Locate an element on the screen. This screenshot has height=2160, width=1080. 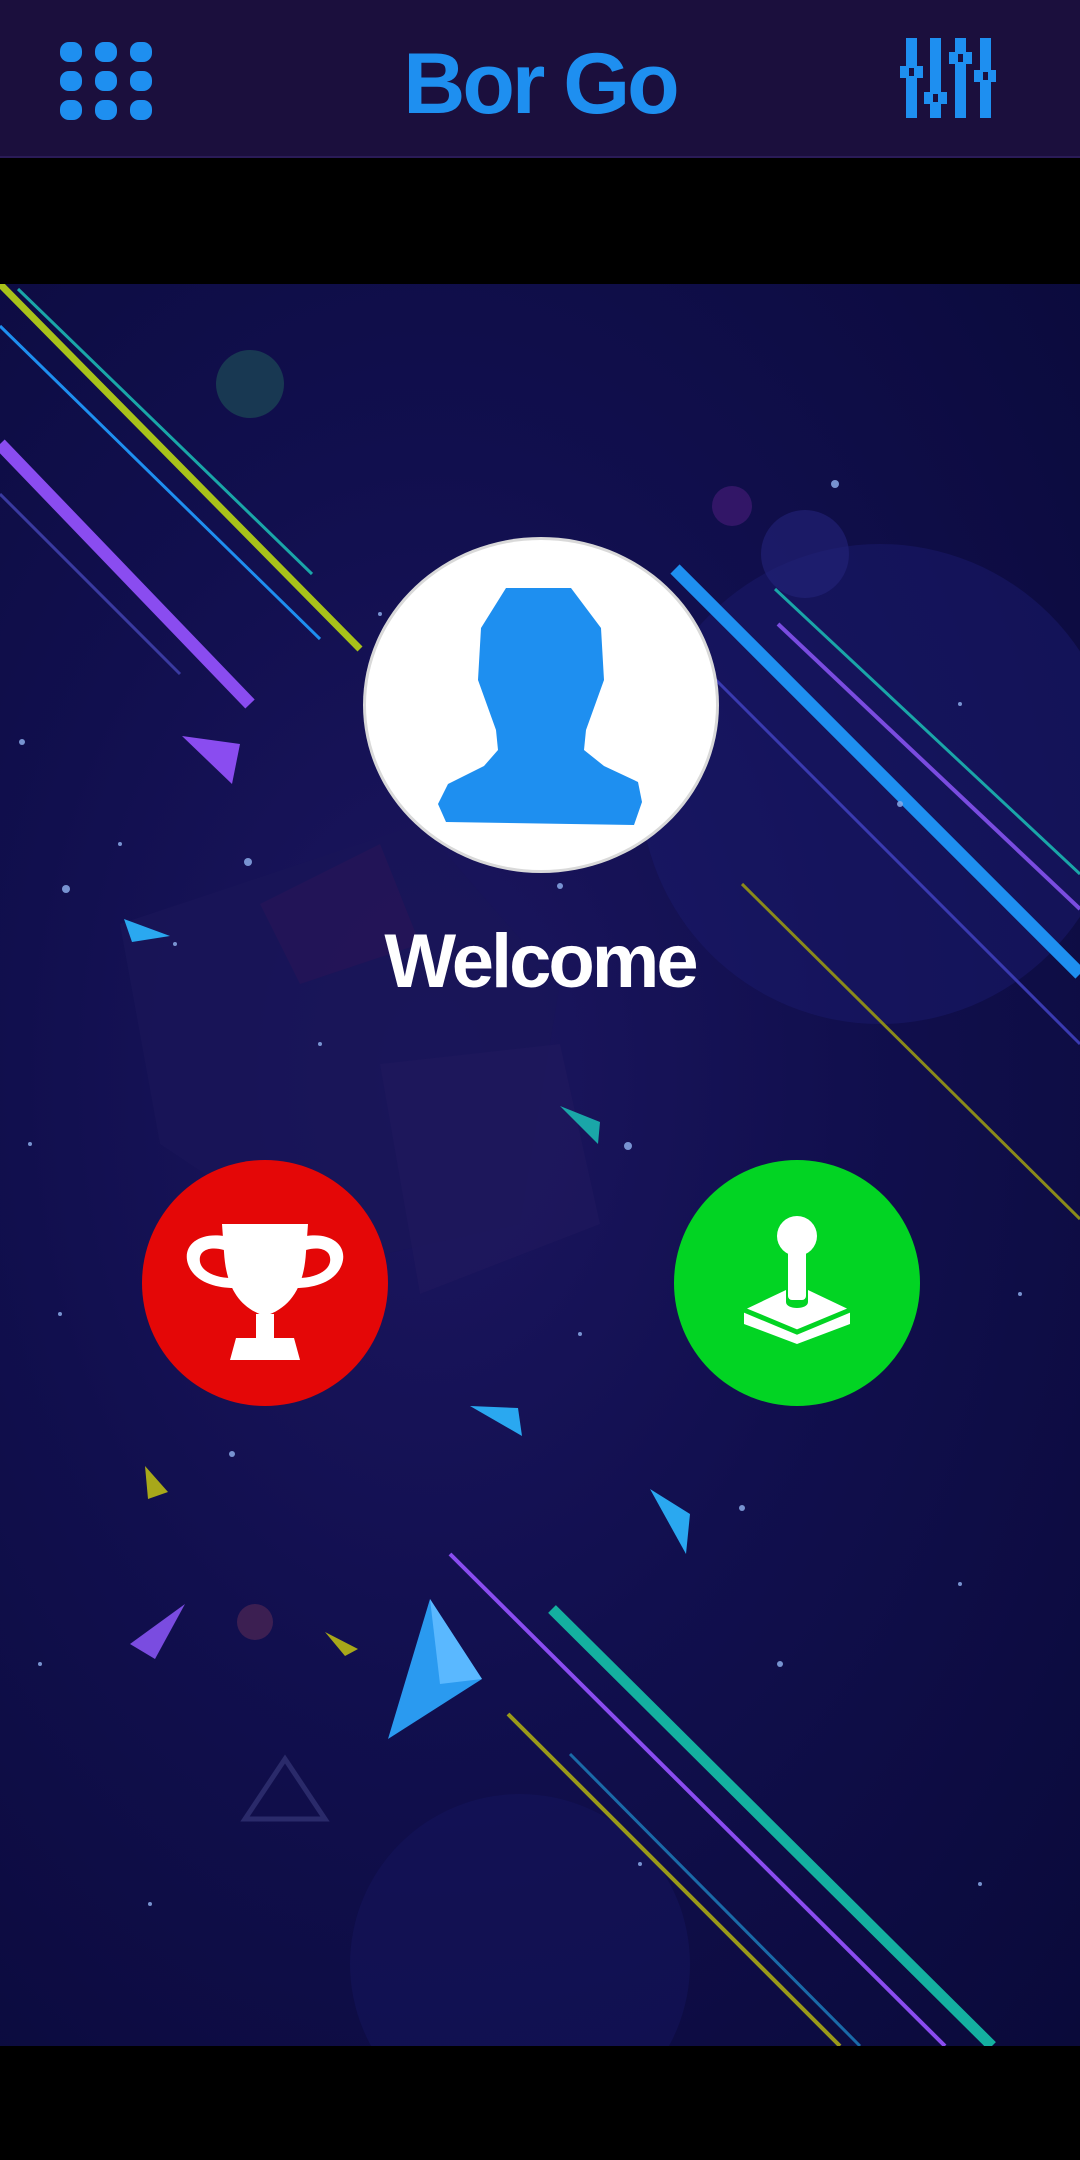
sliders-icon is located at coordinates (948, 78).